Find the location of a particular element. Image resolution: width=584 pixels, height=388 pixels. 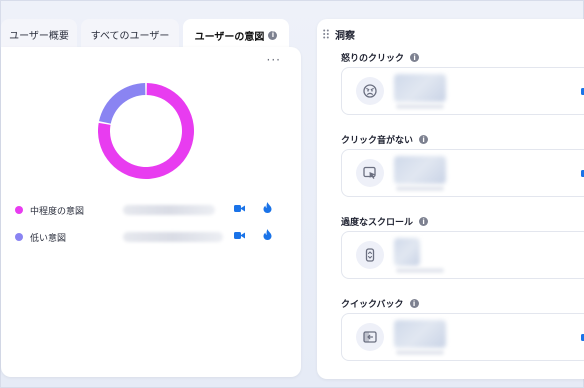

angry-face-icon is located at coordinates (370, 91).